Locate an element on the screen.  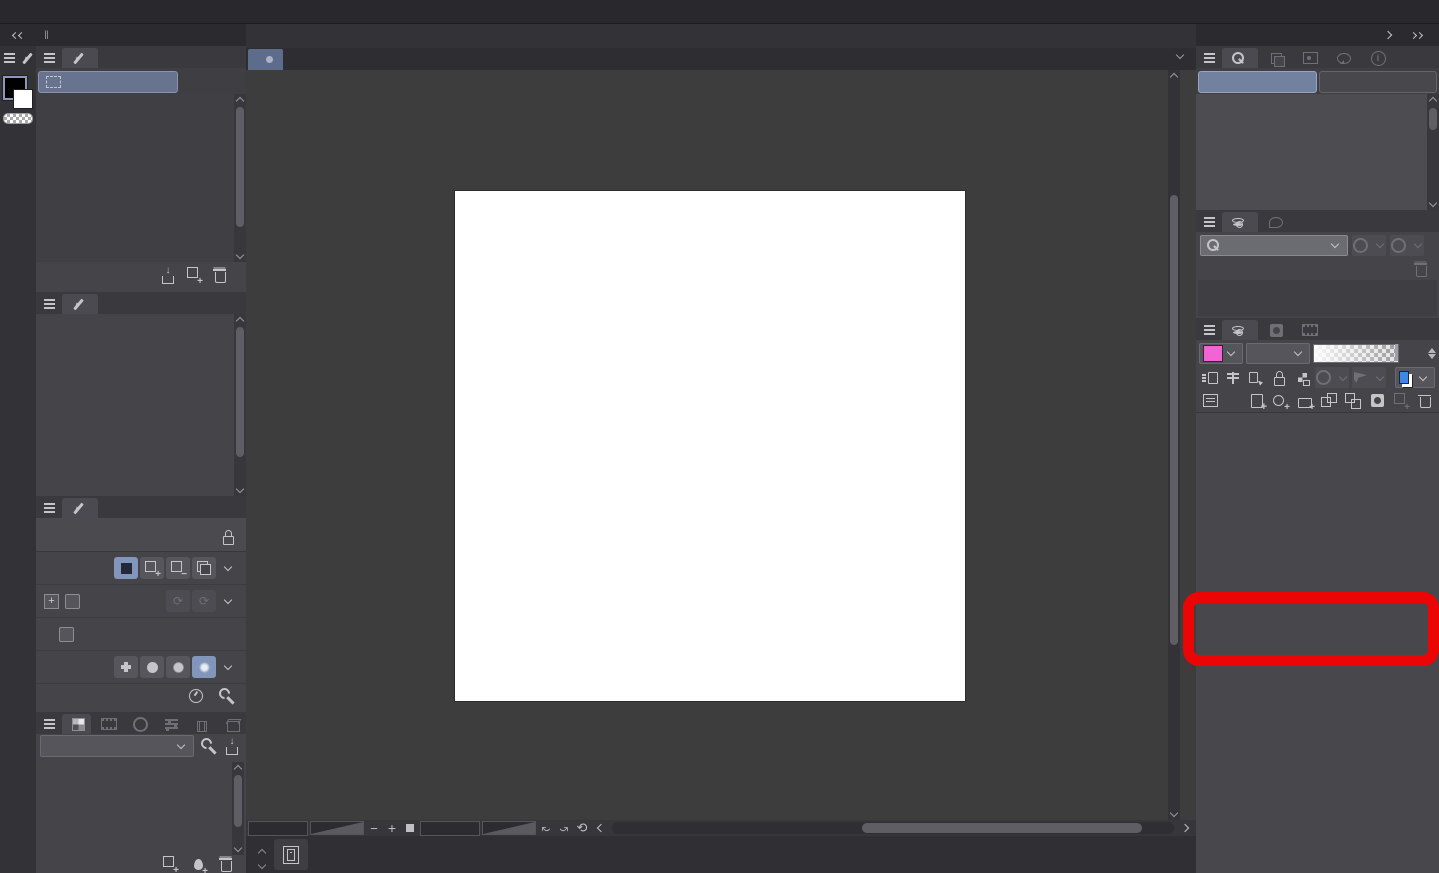
set-ruler-button is located at coordinates (1369, 377).